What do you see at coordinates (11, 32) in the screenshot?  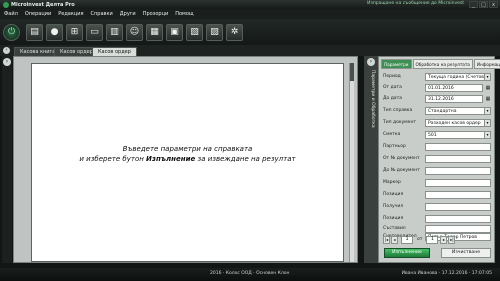 I see `power-icon: ⏻` at bounding box center [11, 32].